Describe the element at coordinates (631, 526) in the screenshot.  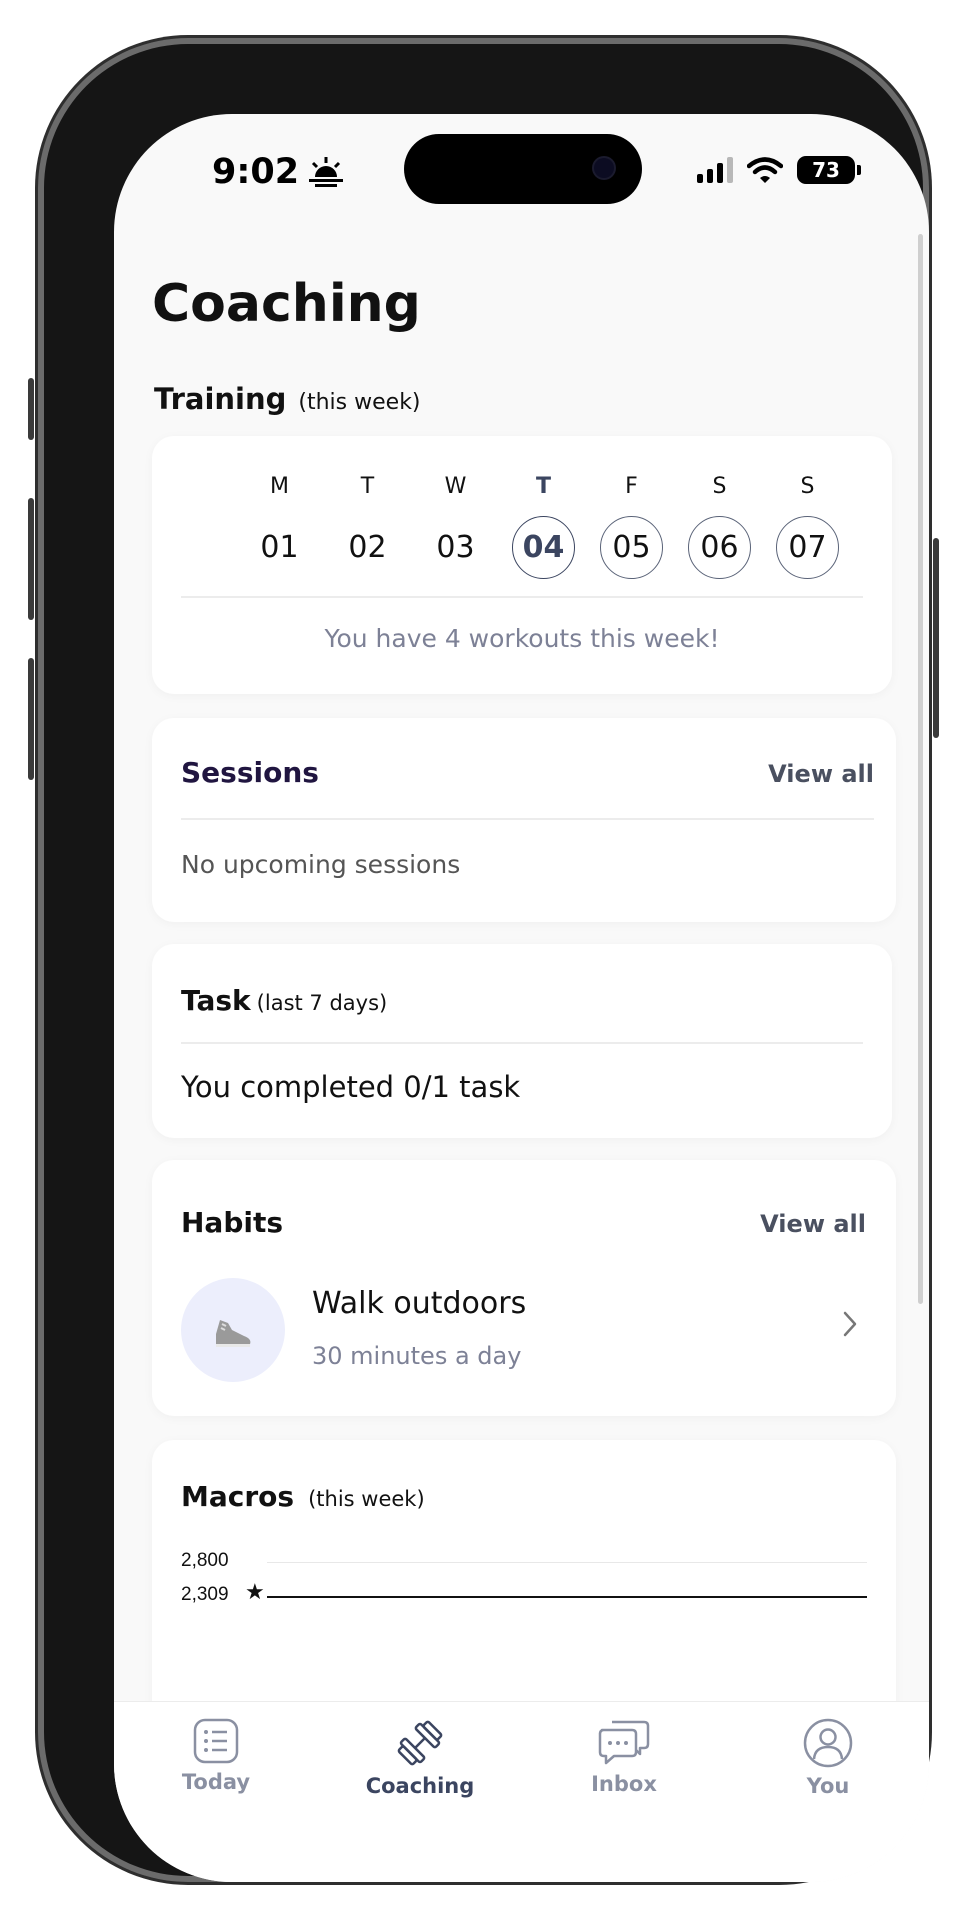
I see `day-fri: F 05` at that location.